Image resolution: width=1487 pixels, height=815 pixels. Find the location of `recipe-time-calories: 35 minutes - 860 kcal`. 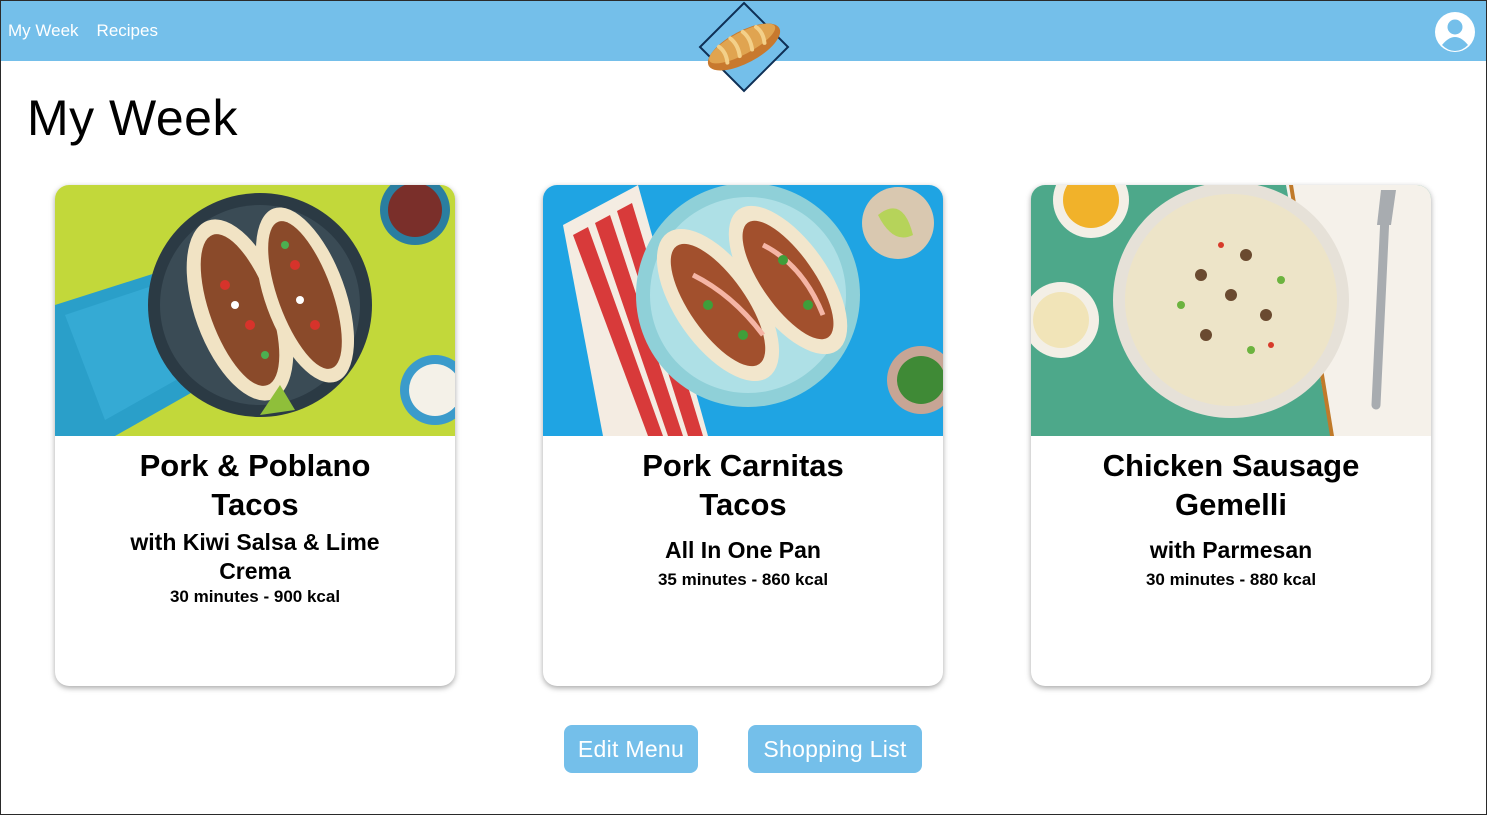

recipe-time-calories: 35 minutes - 860 kcal is located at coordinates (743, 579).